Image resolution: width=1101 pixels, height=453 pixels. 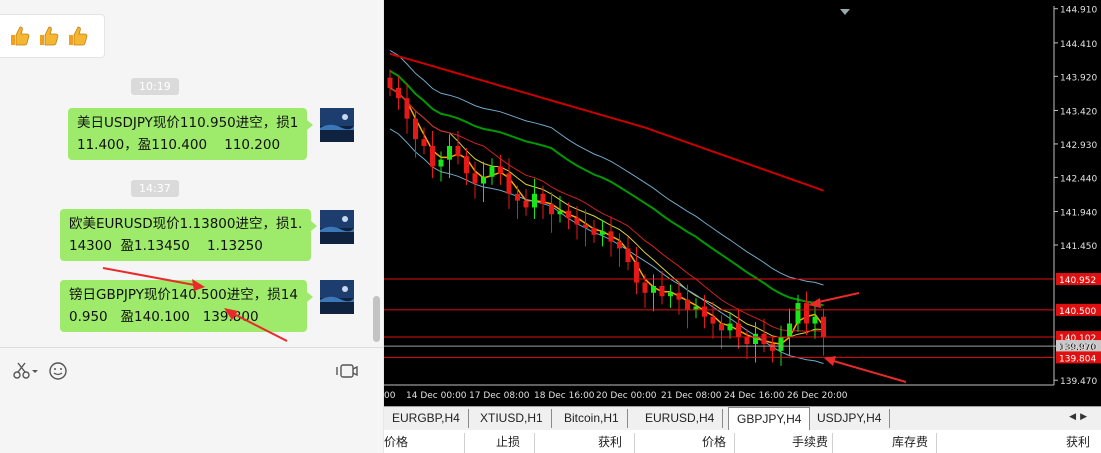 What do you see at coordinates (769, 418) in the screenshot?
I see `tab-gbpjpy: GBPJPY,H4` at bounding box center [769, 418].